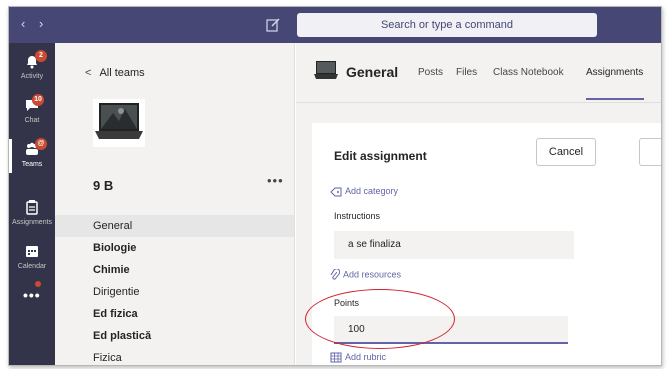  I want to click on team-picture, so click(119, 123).